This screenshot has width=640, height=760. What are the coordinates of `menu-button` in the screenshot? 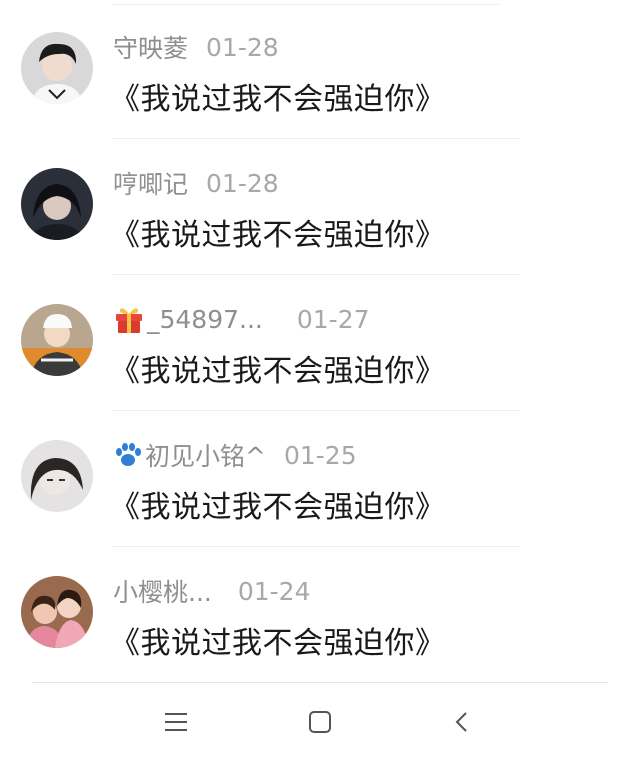 It's located at (176, 722).